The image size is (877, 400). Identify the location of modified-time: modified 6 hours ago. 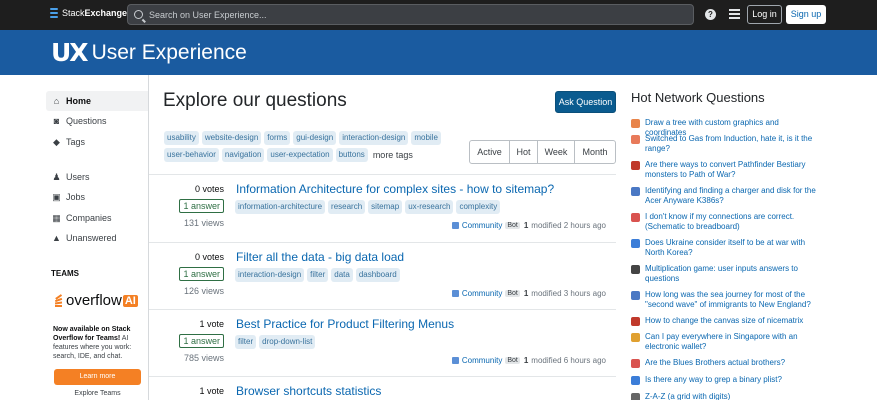
(568, 360).